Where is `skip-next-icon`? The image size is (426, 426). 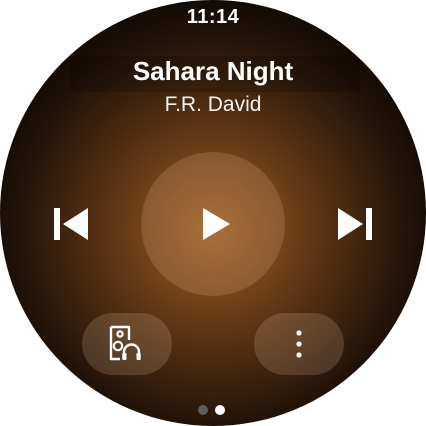
skip-next-icon is located at coordinates (355, 224).